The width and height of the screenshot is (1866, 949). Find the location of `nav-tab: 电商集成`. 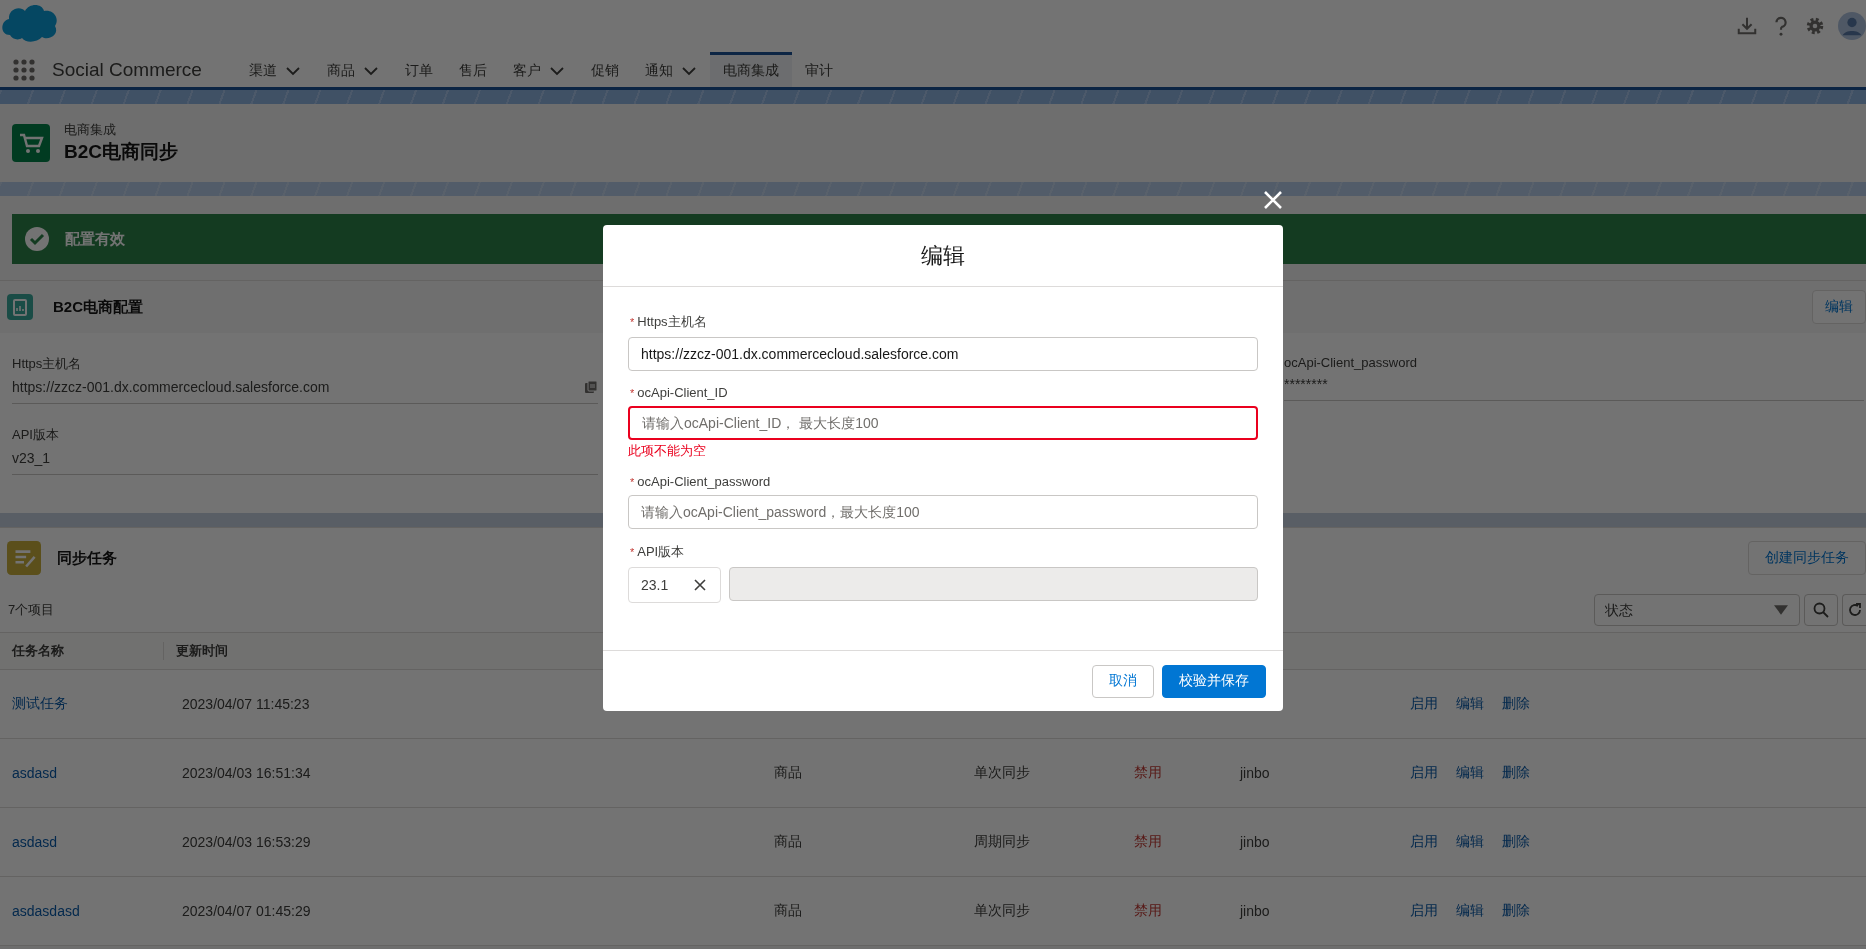

nav-tab: 电商集成 is located at coordinates (750, 69).